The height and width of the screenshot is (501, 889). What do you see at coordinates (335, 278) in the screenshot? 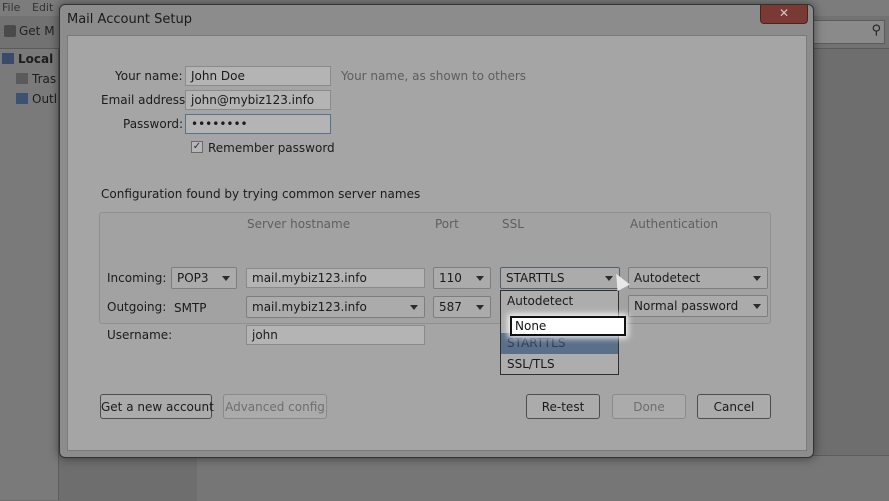
I see `incoming-hostname-input: mail.mybiz123.info` at bounding box center [335, 278].